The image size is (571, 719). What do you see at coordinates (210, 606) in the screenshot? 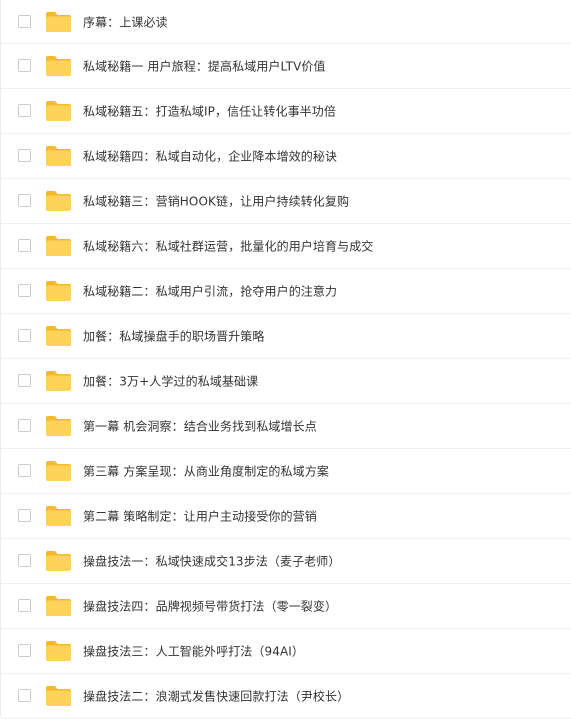
I see `file-name-link: 操盘技法四：品牌视频号带货打法（零一裂变）` at bounding box center [210, 606].